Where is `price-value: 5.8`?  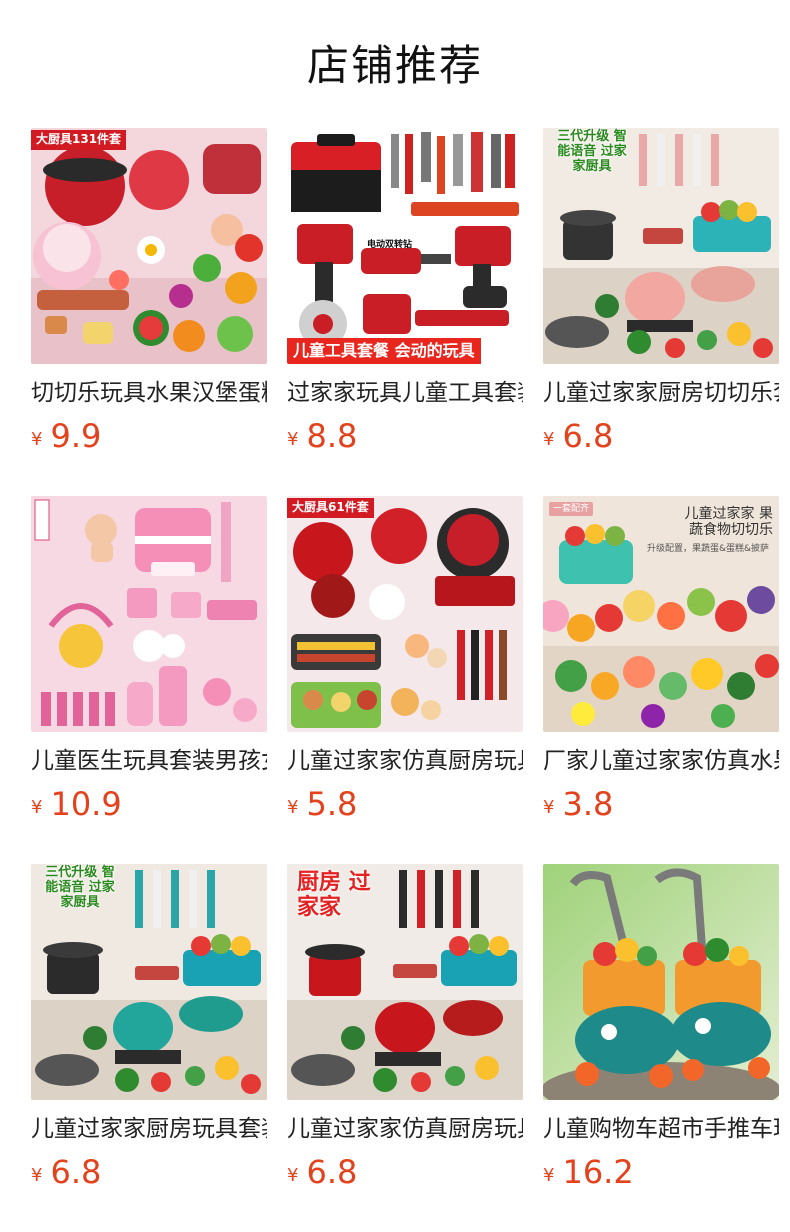 price-value: 5.8 is located at coordinates (332, 804).